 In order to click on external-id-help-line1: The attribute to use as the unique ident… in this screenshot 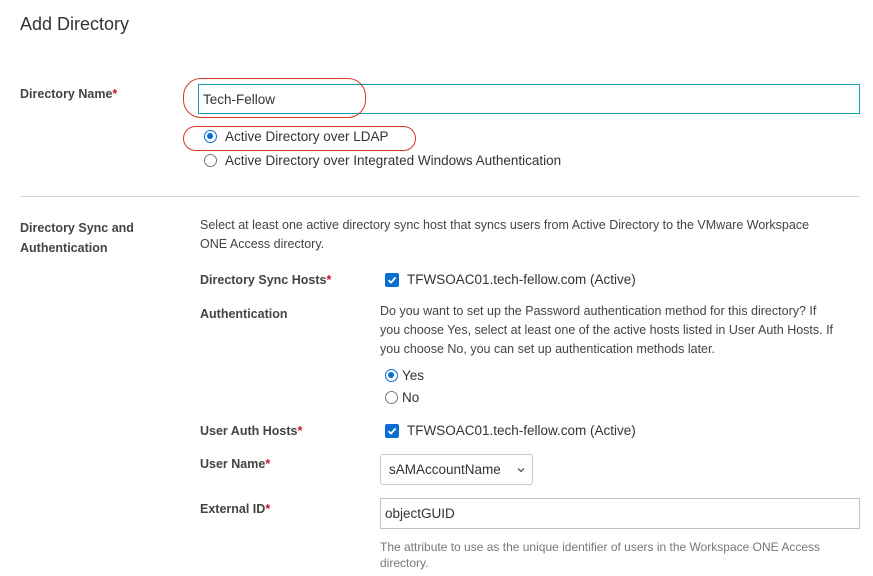, I will do `click(600, 547)`.